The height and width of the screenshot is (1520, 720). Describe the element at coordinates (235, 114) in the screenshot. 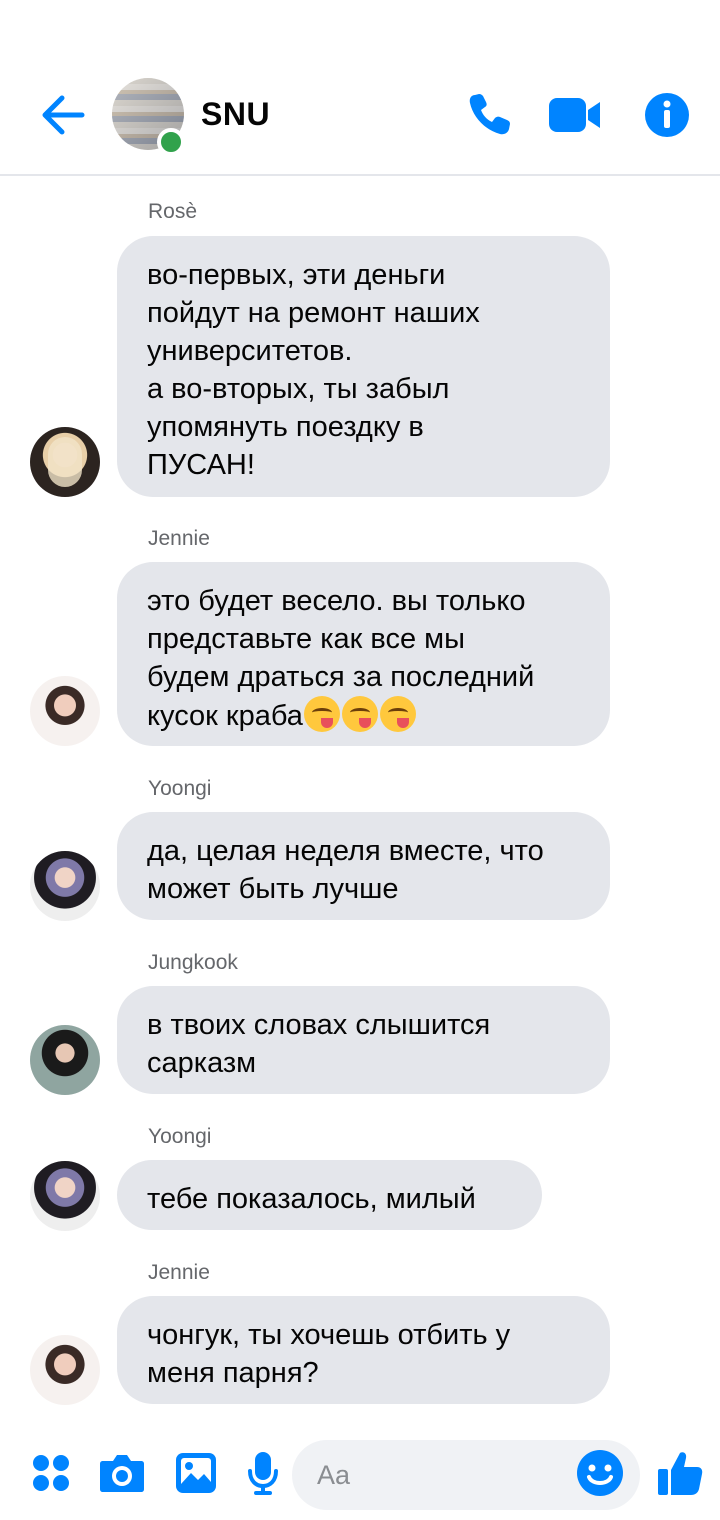

I see `chat-title: SNU` at that location.